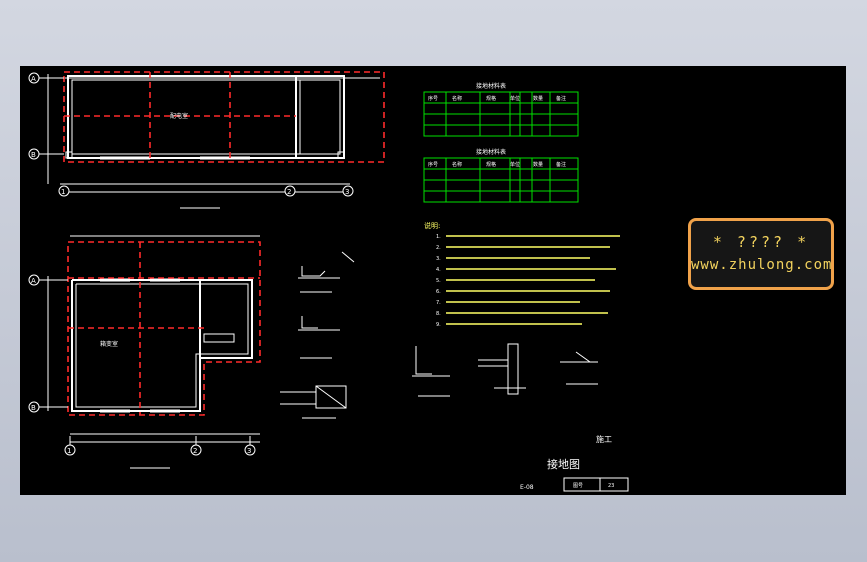 The height and width of the screenshot is (562, 867). Describe the element at coordinates (33, 281) in the screenshot. I see `bottom-axis-label-a: A` at that location.